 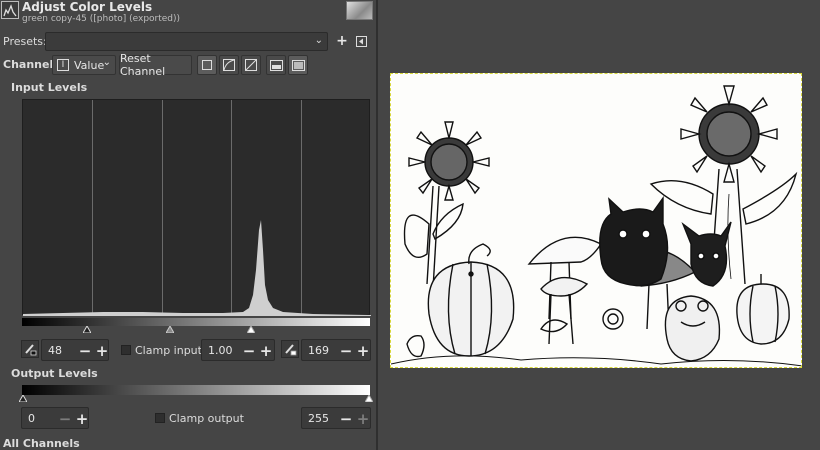 I want to click on dialog-subtitle: green copy-45 ([photo] (exported)), so click(x=101, y=19).